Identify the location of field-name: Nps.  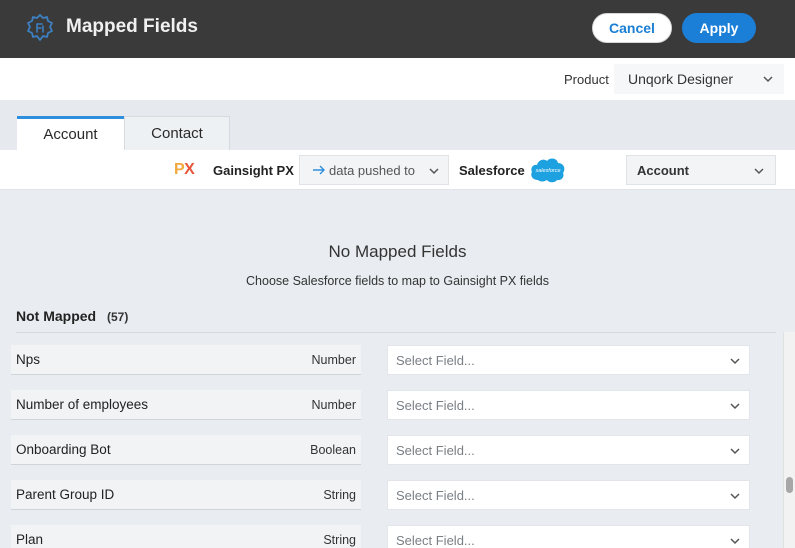
(28, 359).